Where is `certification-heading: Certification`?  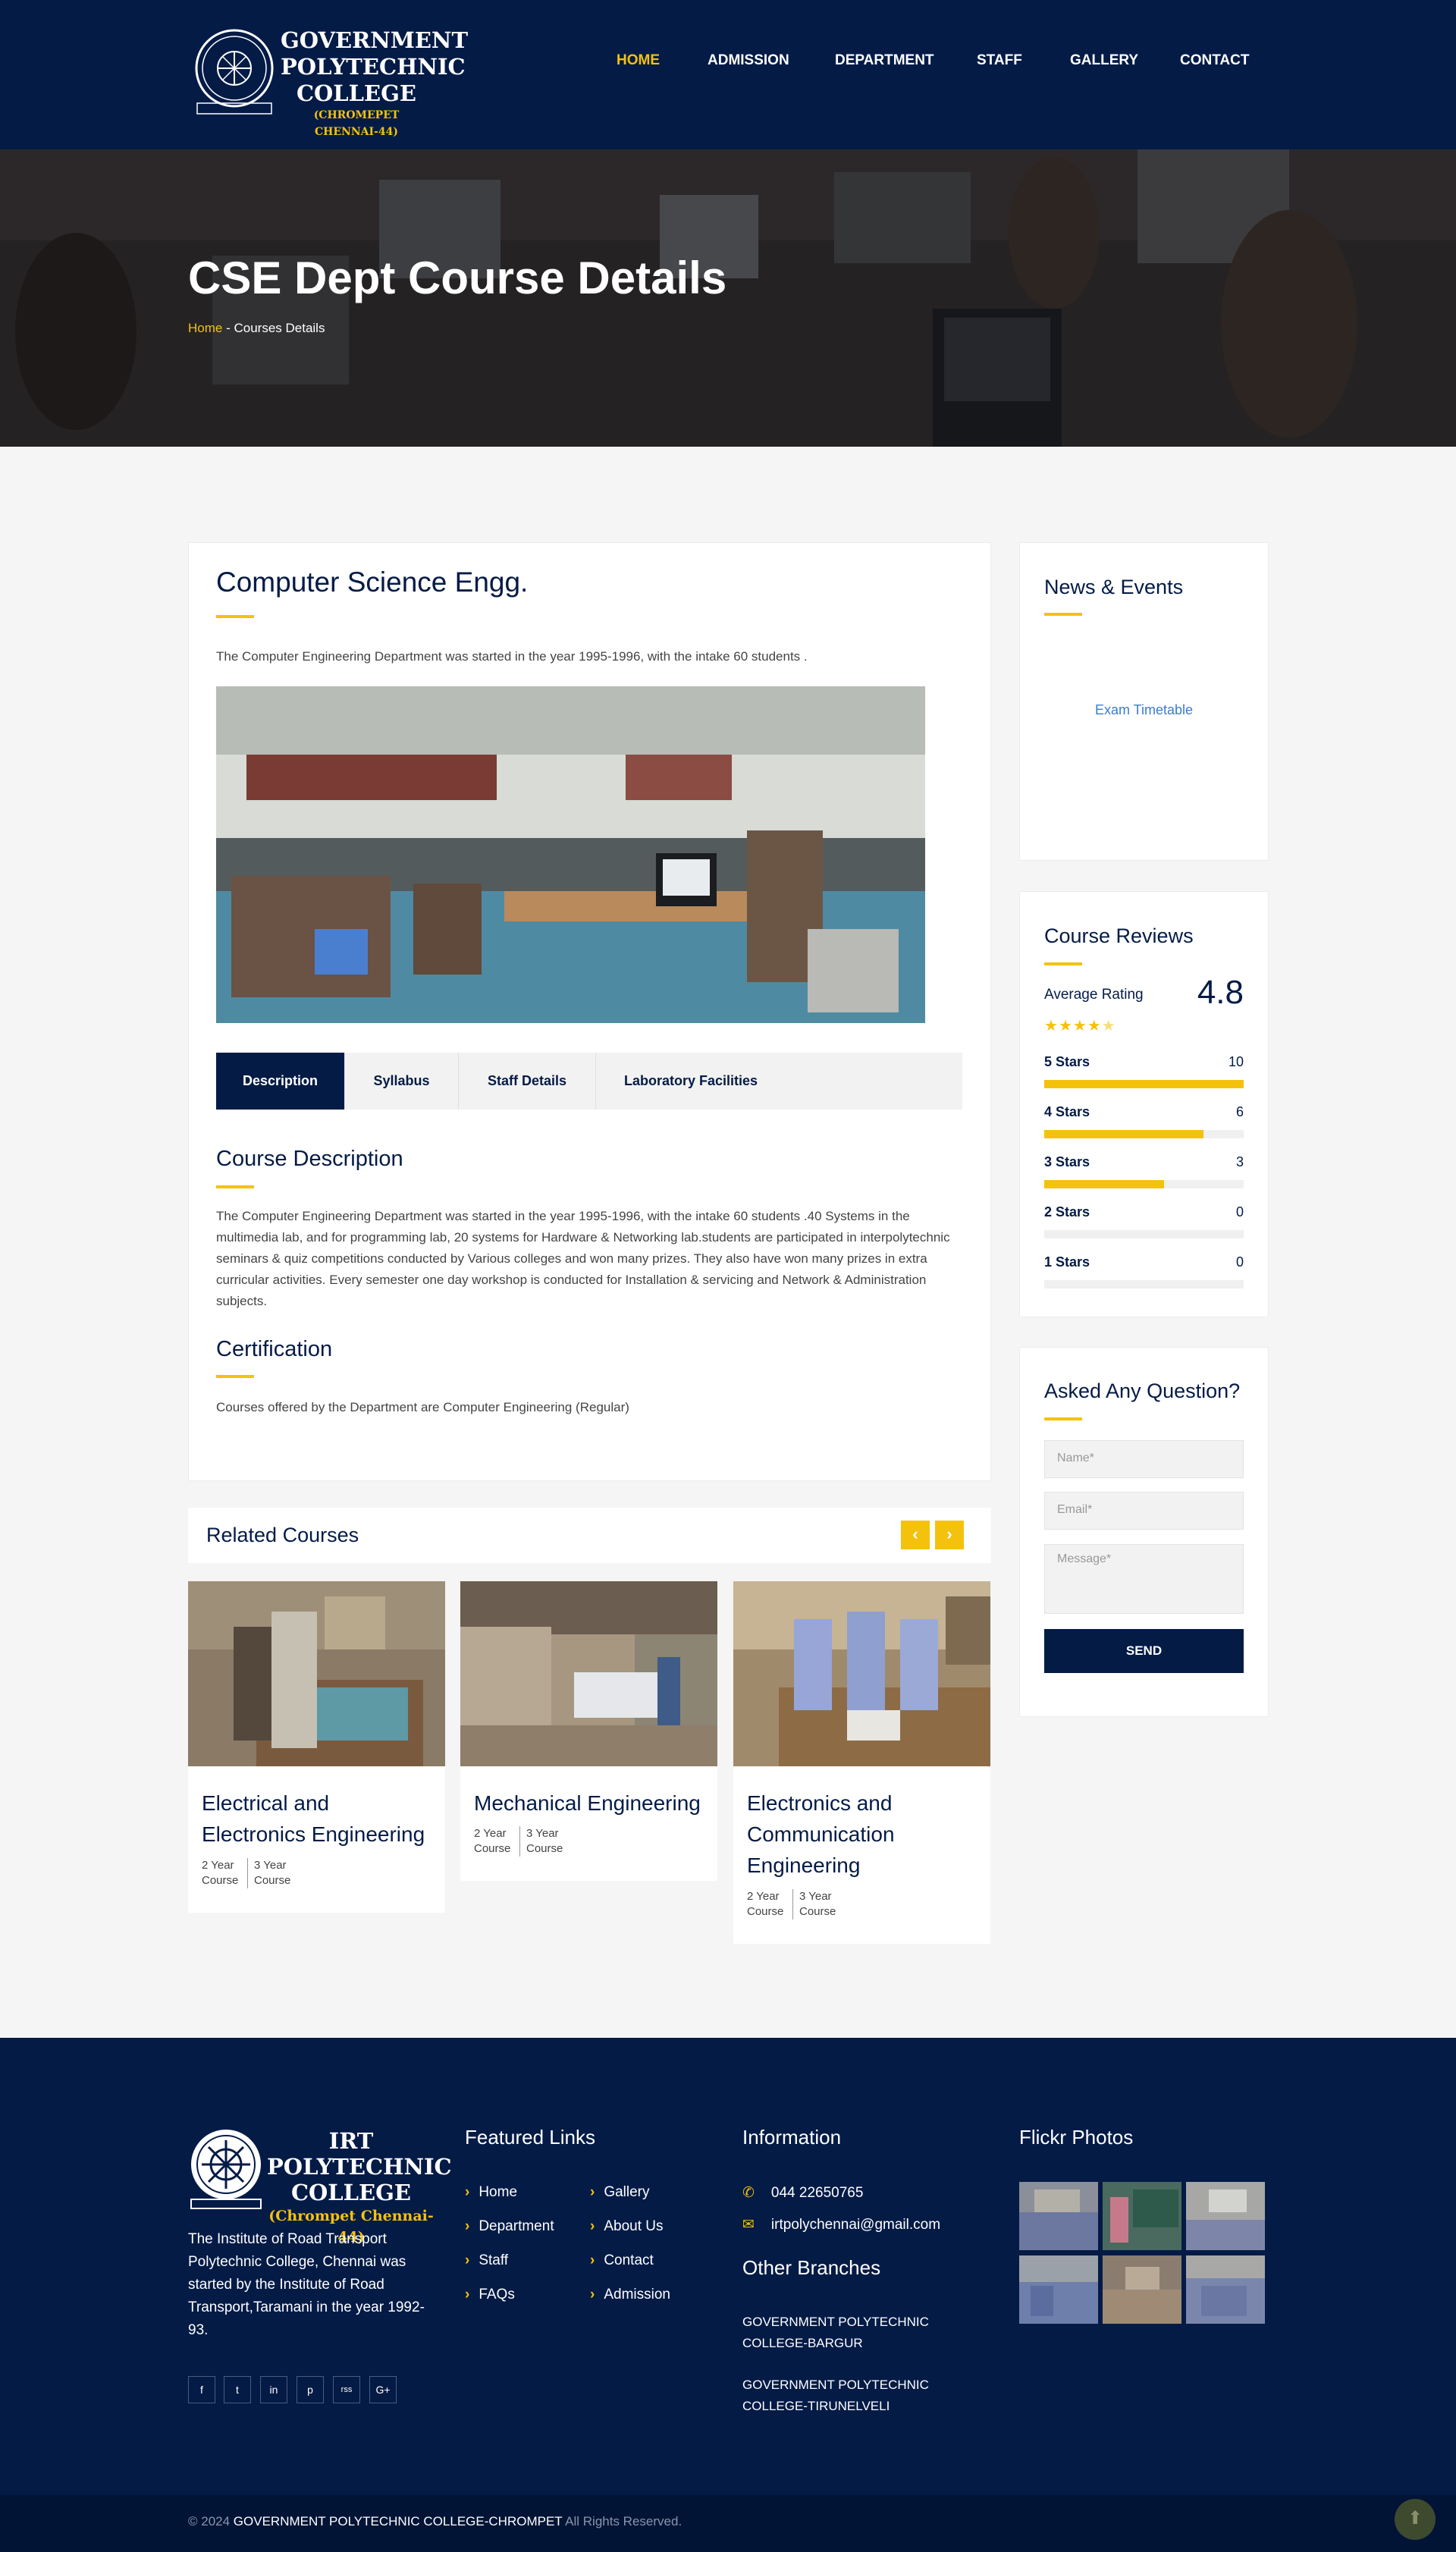 certification-heading: Certification is located at coordinates (274, 1349).